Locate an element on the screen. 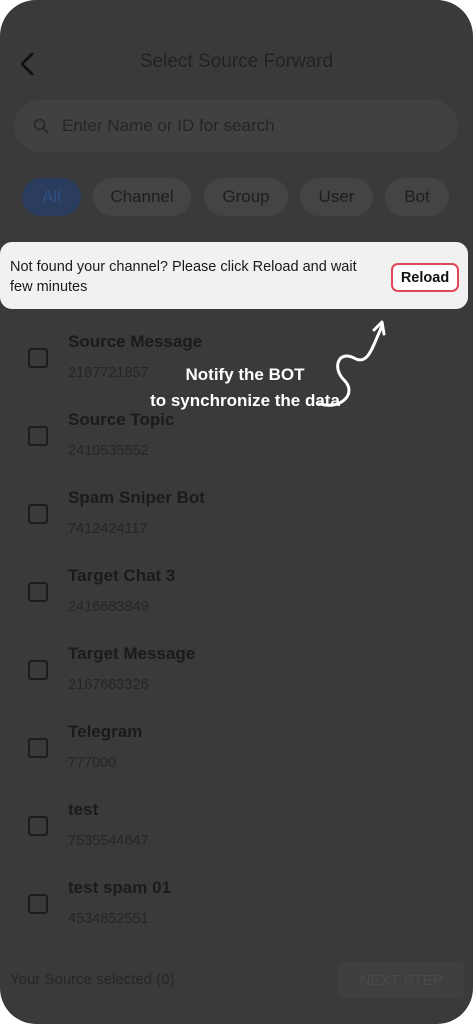  filter-chip-channel: Channel is located at coordinates (142, 197).